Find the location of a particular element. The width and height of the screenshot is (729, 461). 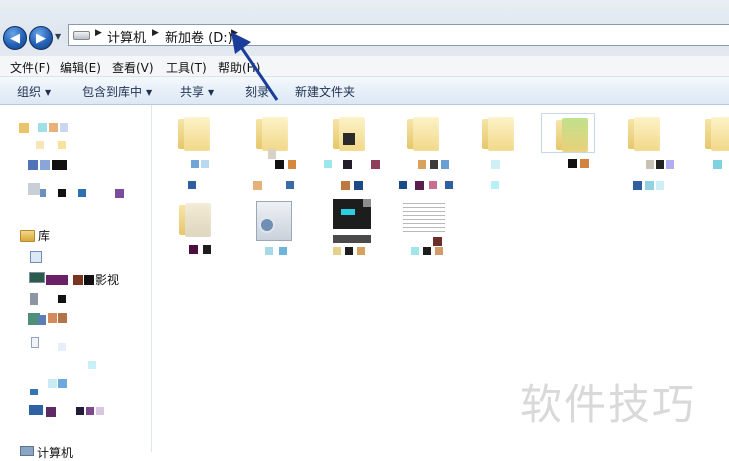

chevron-down-icon: ▼ is located at coordinates (58, 36).